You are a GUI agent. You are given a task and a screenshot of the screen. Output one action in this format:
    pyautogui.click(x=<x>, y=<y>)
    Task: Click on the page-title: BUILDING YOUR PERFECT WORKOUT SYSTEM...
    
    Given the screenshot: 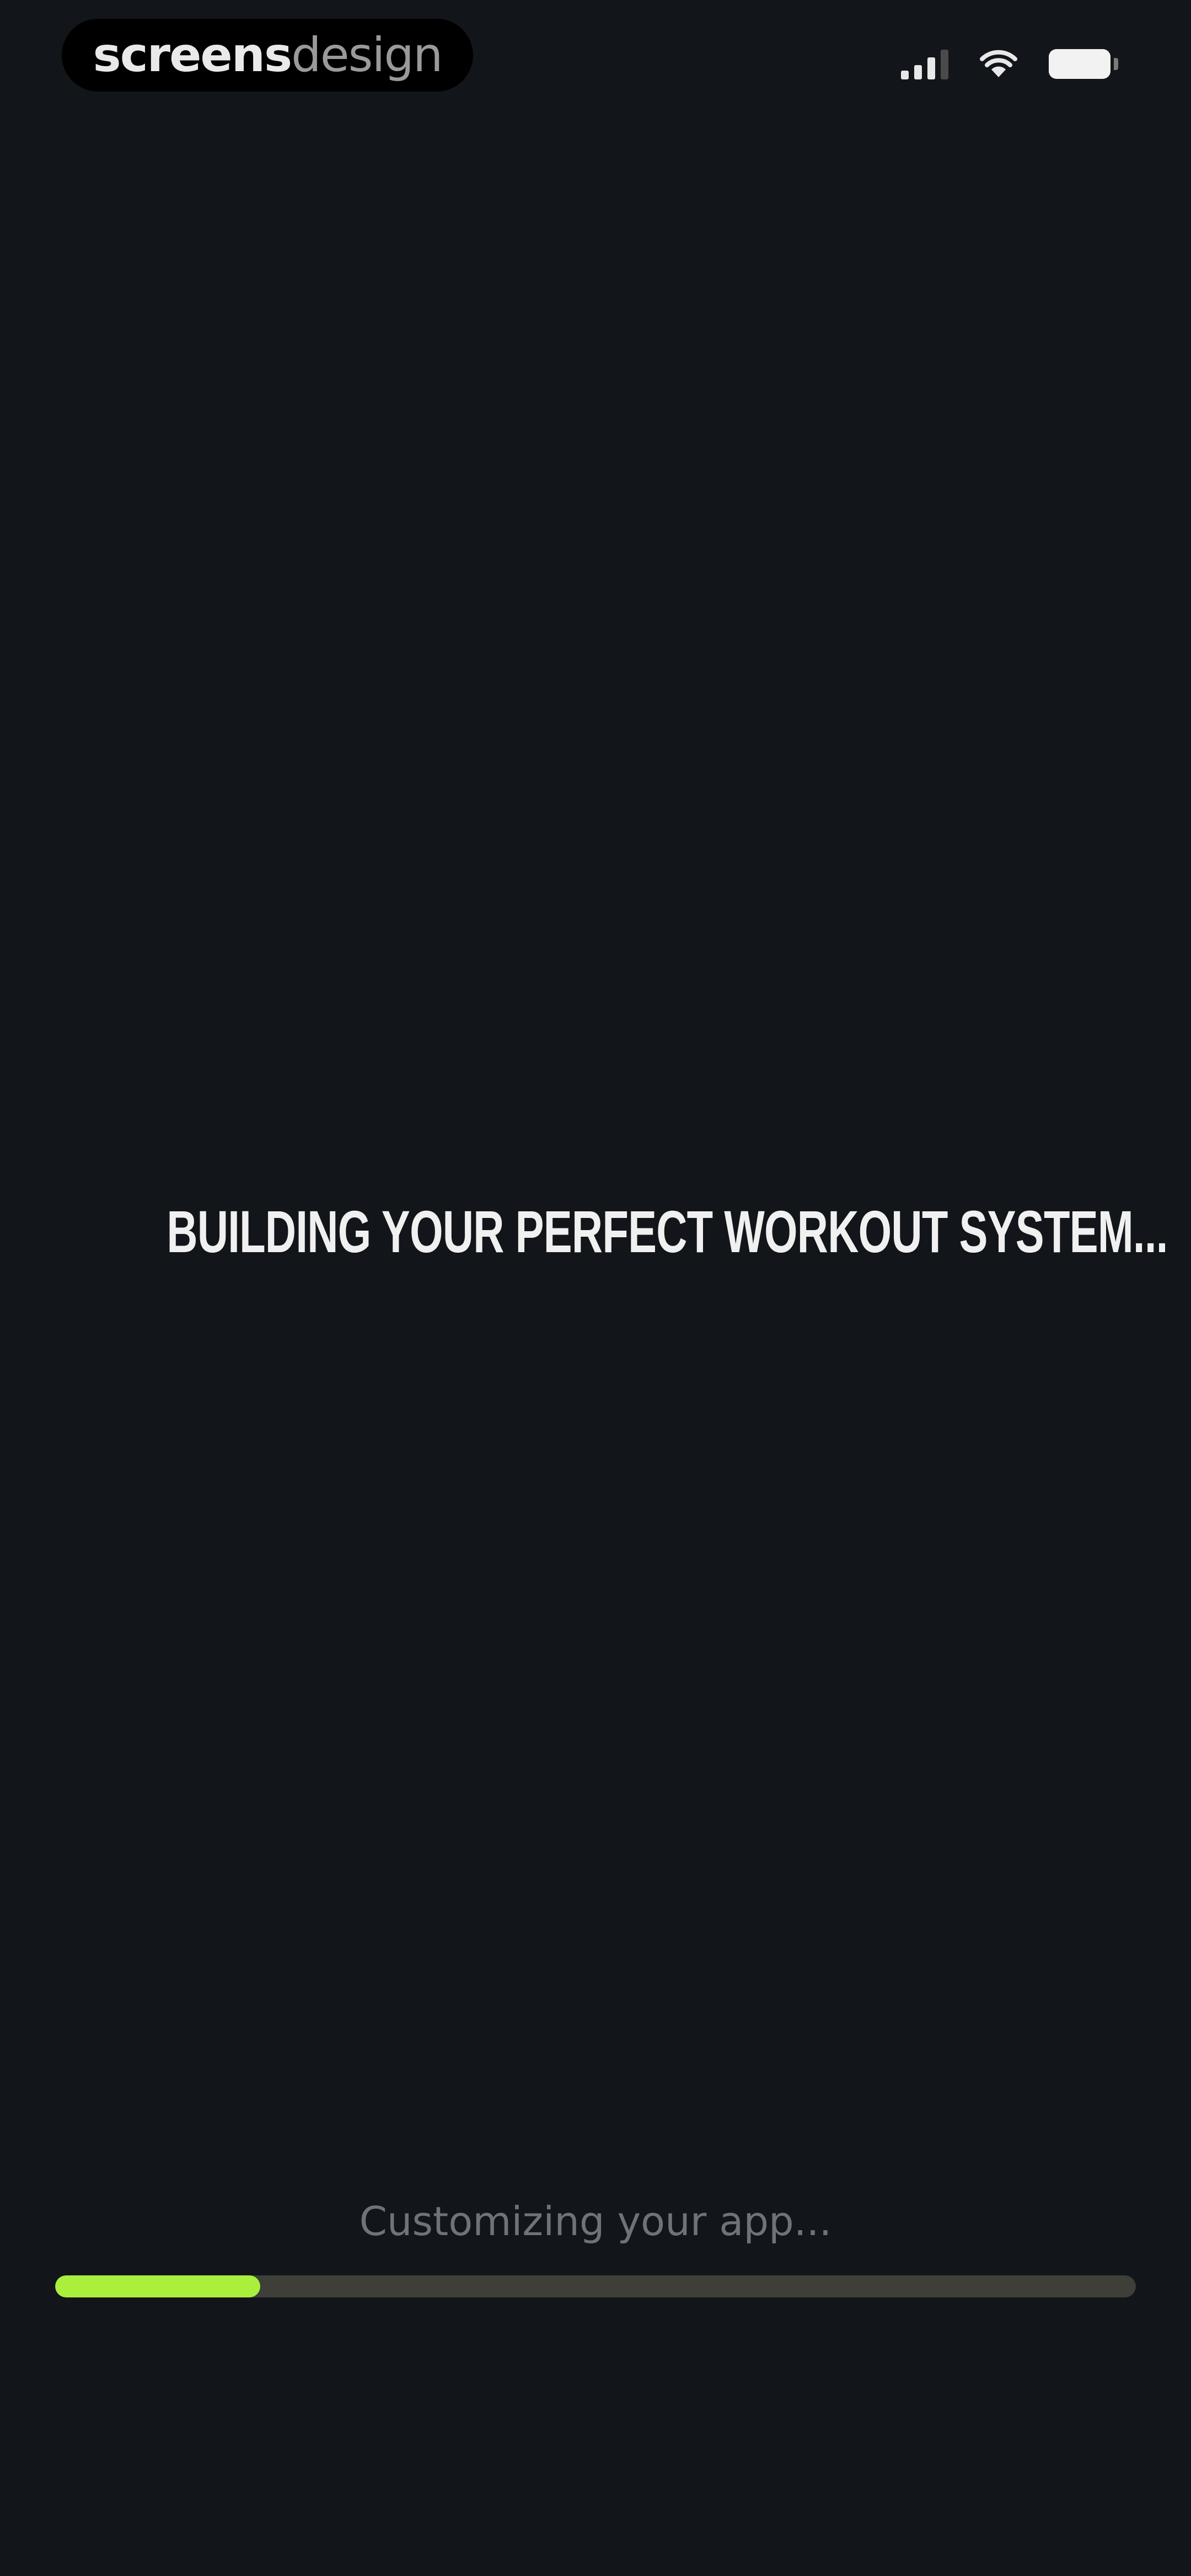 What is the action you would take?
    pyautogui.click(x=667, y=1231)
    